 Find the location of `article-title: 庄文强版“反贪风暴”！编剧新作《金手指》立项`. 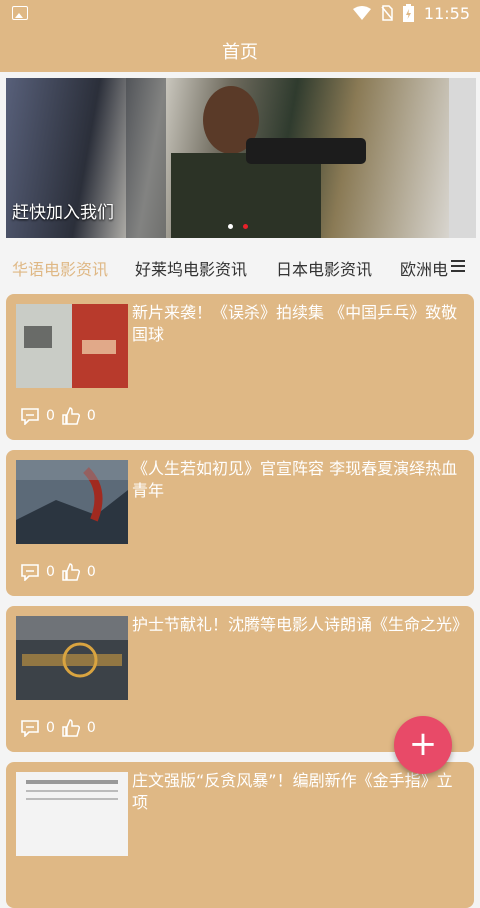

article-title: 庄文强版“反贪风暴”！编剧新作《金手指》立项 is located at coordinates (292, 791).